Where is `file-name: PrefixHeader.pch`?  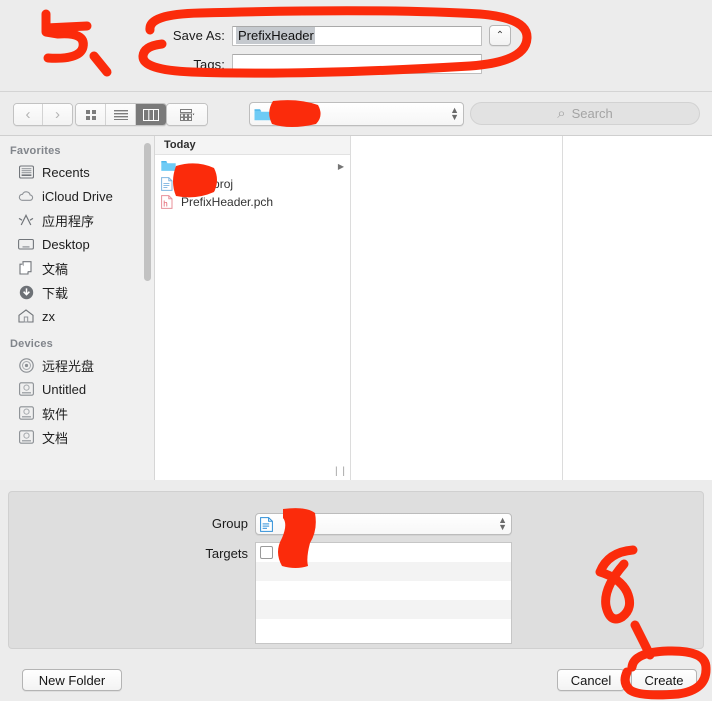
file-name: PrefixHeader.pch is located at coordinates (227, 202).